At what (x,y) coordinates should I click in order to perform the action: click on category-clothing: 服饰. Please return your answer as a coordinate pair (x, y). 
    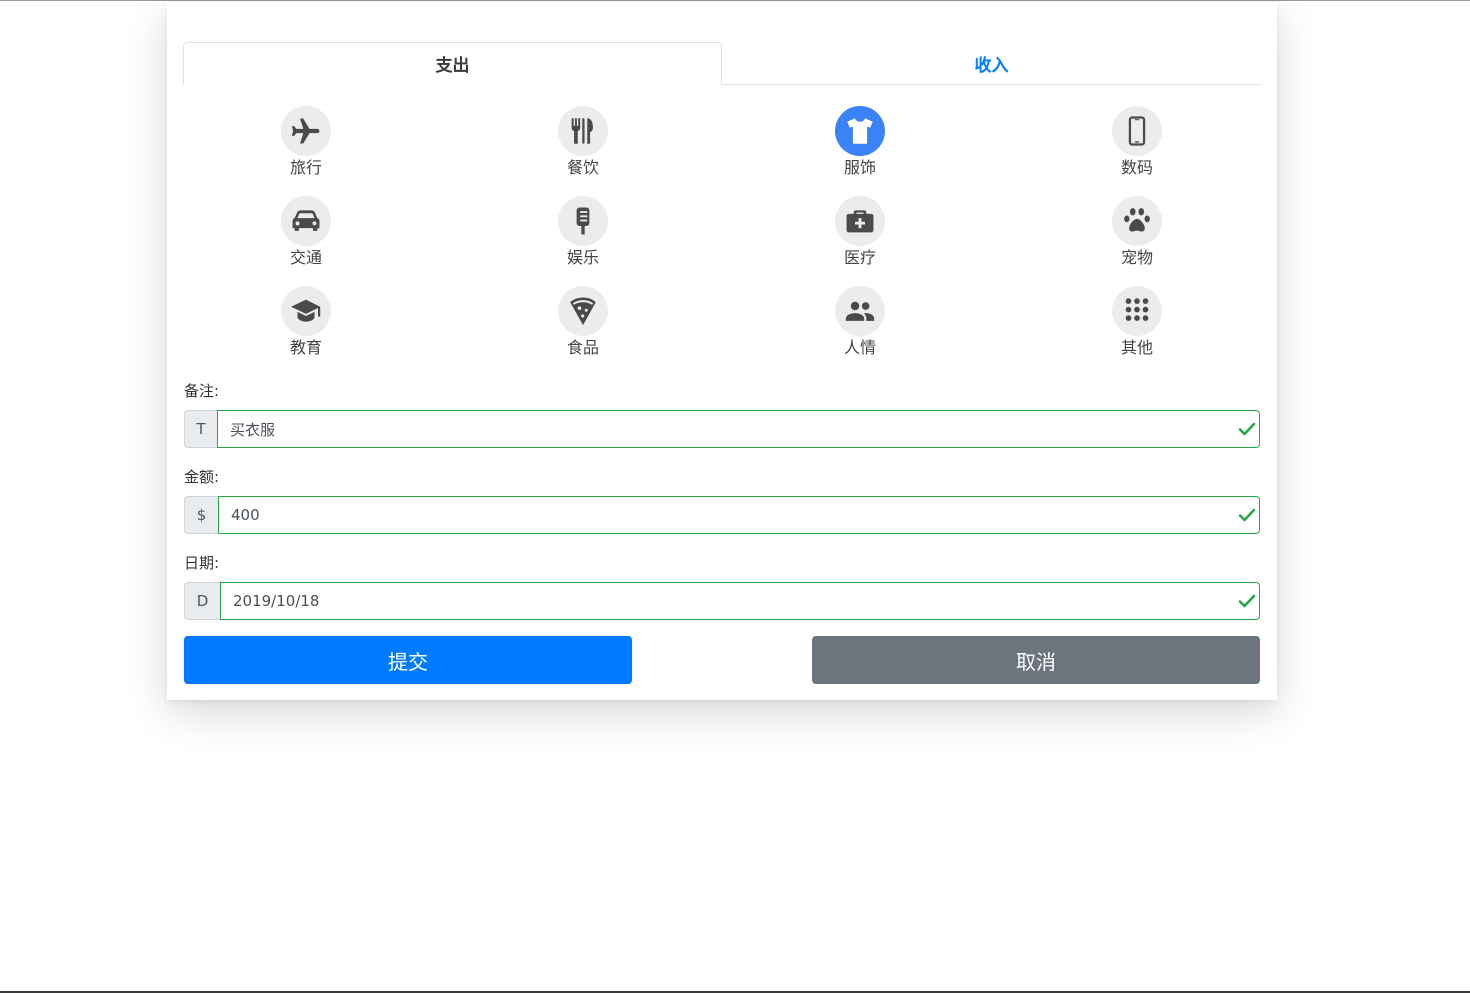
    Looking at the image, I should click on (860, 146).